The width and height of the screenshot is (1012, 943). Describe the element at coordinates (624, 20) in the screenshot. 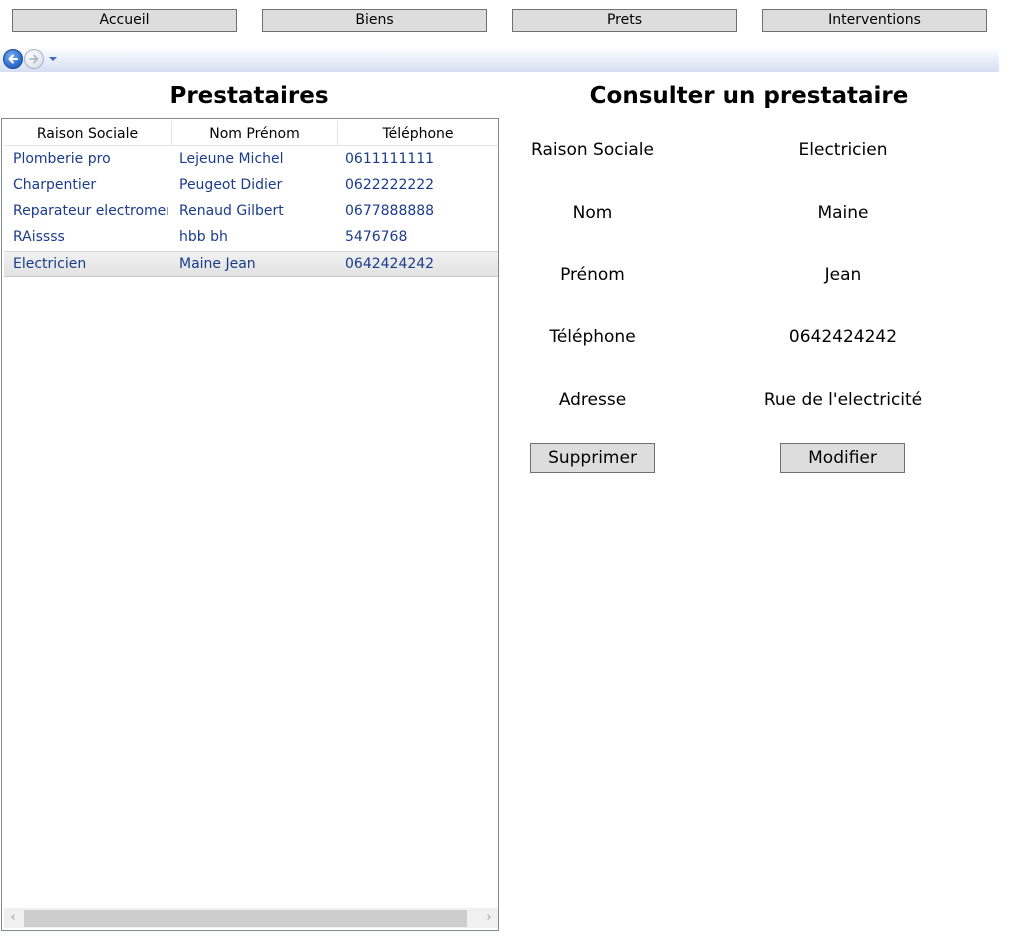

I see `nav-button-prets: Prets` at that location.